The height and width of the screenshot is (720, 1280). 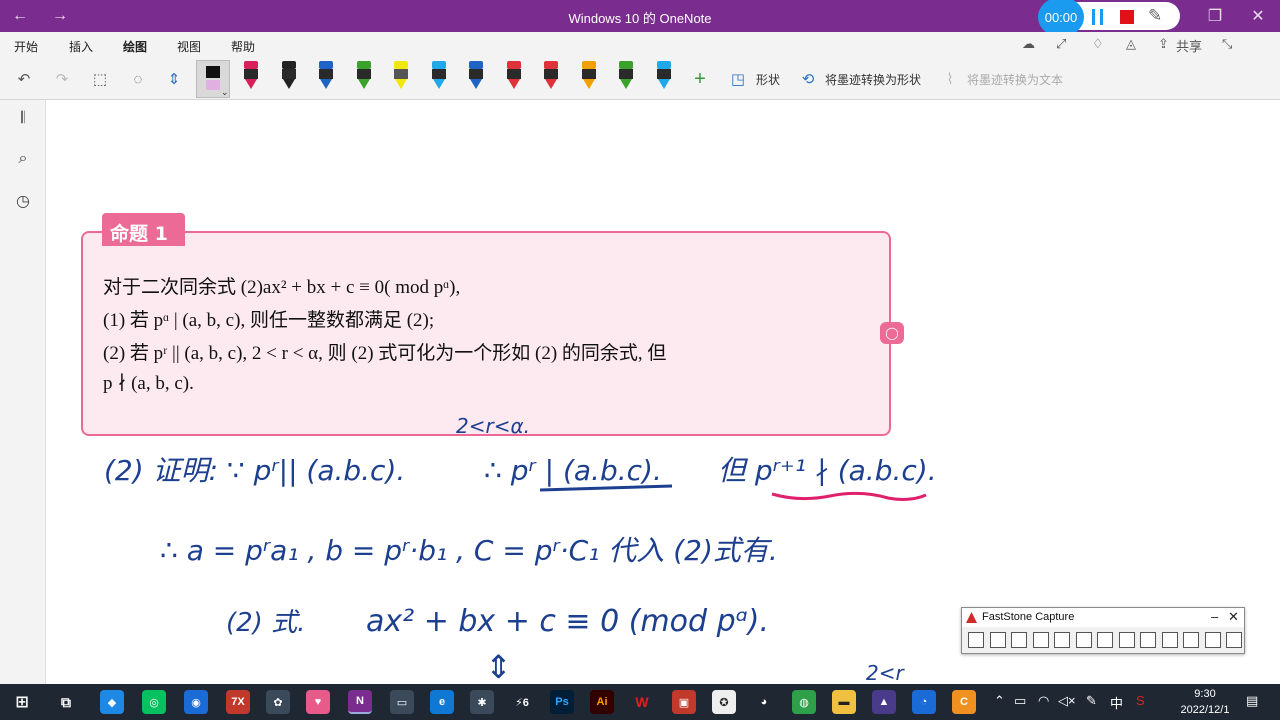 I want to click on faststone-title: FastStone Capture, so click(x=1103, y=617).